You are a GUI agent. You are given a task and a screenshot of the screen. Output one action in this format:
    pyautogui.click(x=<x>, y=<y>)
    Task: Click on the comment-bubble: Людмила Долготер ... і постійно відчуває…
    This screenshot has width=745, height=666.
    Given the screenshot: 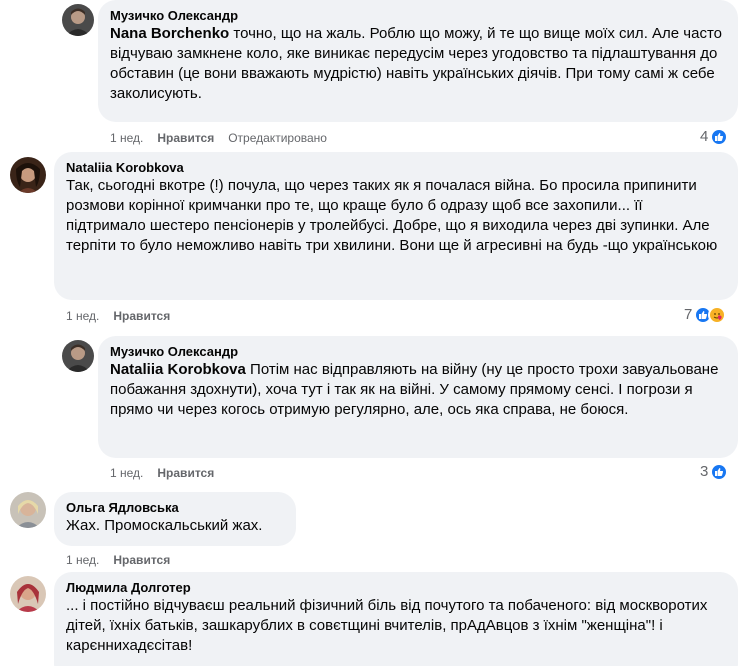 What is the action you would take?
    pyautogui.click(x=396, y=619)
    